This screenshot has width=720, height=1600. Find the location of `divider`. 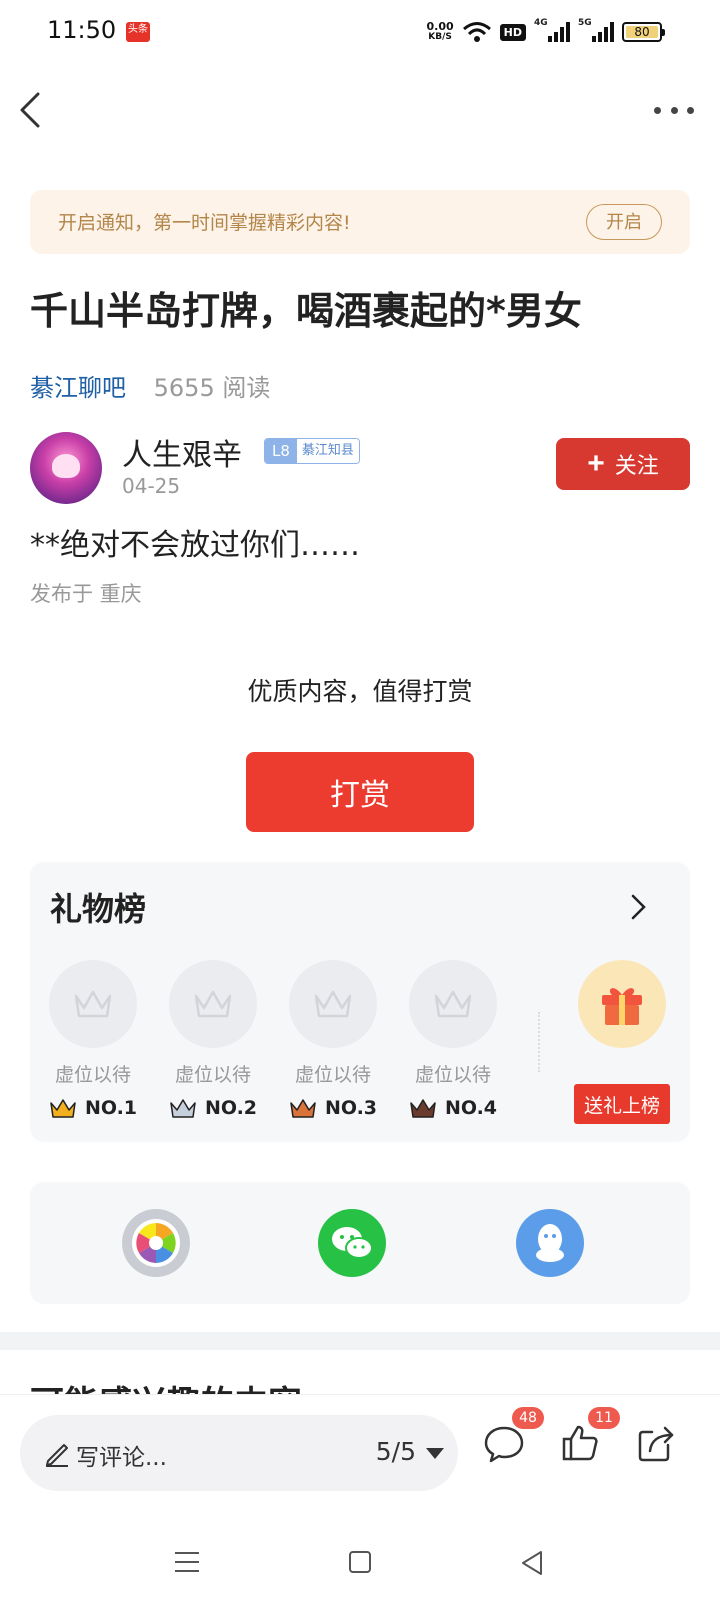

divider is located at coordinates (539, 1042).